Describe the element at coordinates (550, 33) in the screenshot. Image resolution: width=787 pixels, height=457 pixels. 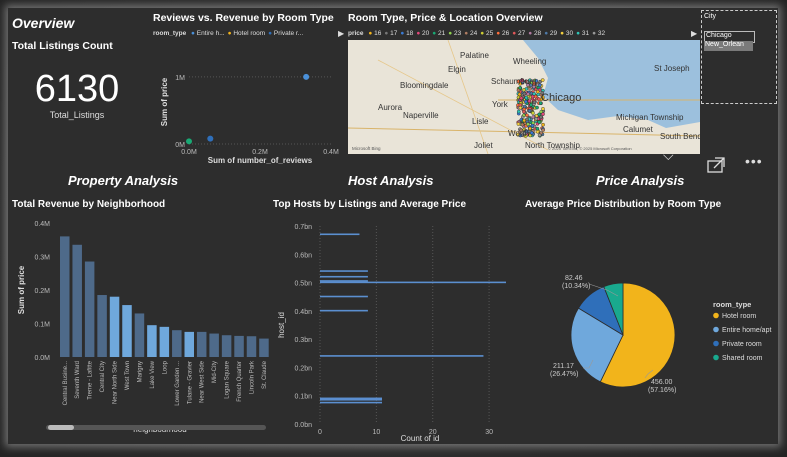
I see `map-legend-item: ● 29` at that location.